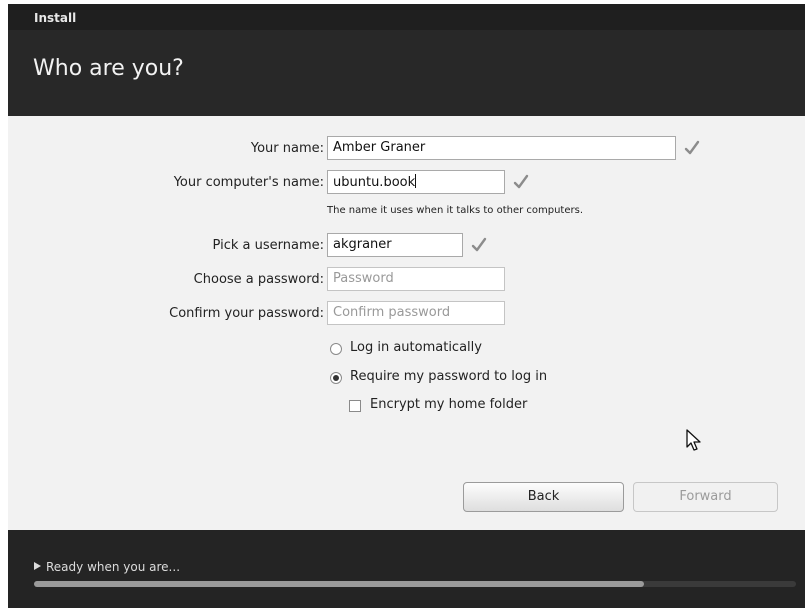 The width and height of the screenshot is (808, 608). I want to click on username-label: Pick a username:, so click(268, 245).